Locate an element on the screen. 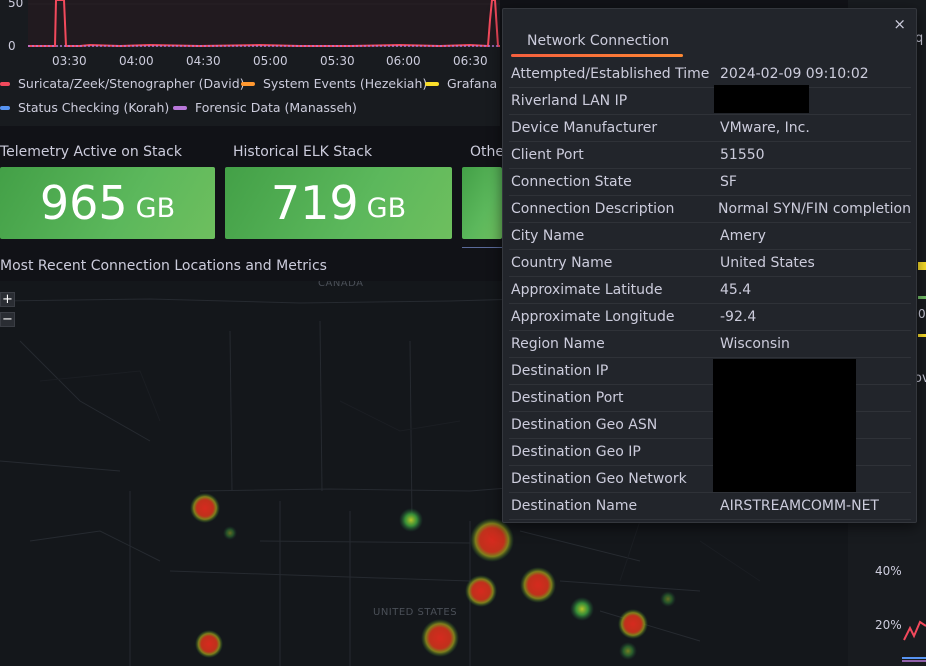 This screenshot has height=666, width=926. tooltip-row-value: AIRSTREAMCOMM-NET is located at coordinates (799, 506).